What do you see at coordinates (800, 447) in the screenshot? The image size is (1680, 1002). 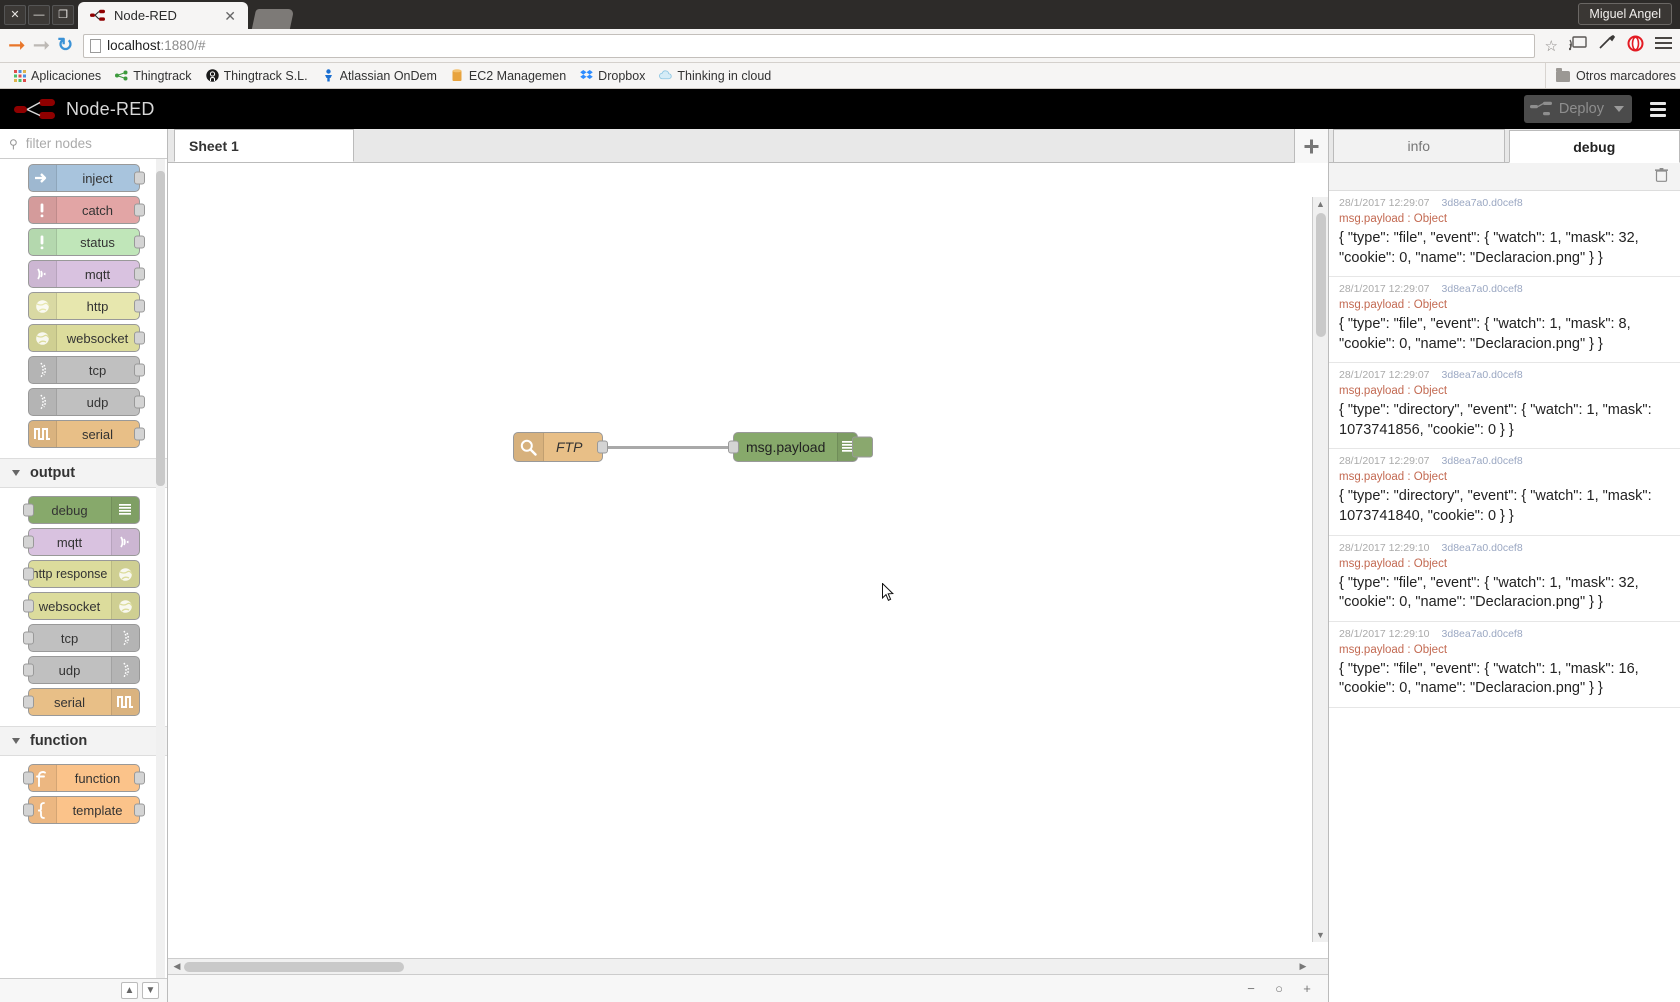 I see `flow-node-debug: msg.payload` at bounding box center [800, 447].